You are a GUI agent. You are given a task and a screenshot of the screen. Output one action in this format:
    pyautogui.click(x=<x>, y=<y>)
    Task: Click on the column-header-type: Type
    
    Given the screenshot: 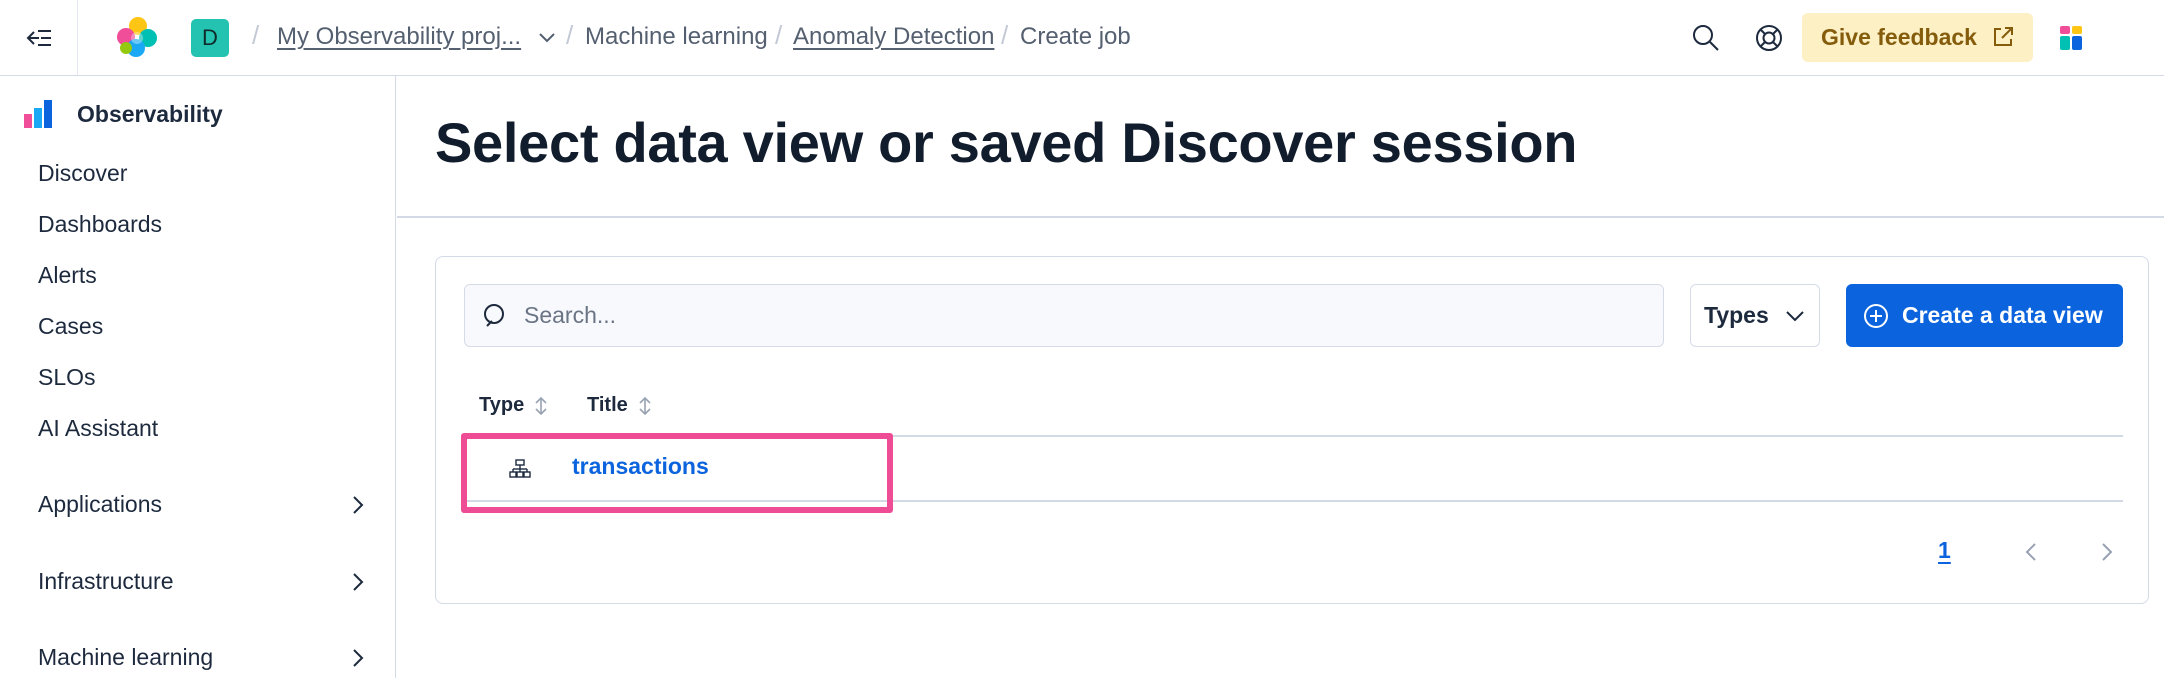 What is the action you would take?
    pyautogui.click(x=514, y=405)
    